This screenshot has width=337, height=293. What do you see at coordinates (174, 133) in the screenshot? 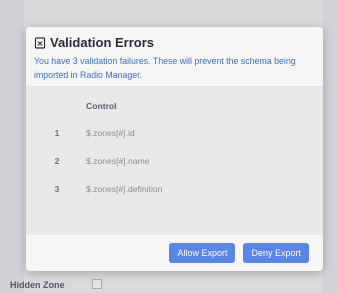
I see `table-row: 1 $.zones[#].id` at bounding box center [174, 133].